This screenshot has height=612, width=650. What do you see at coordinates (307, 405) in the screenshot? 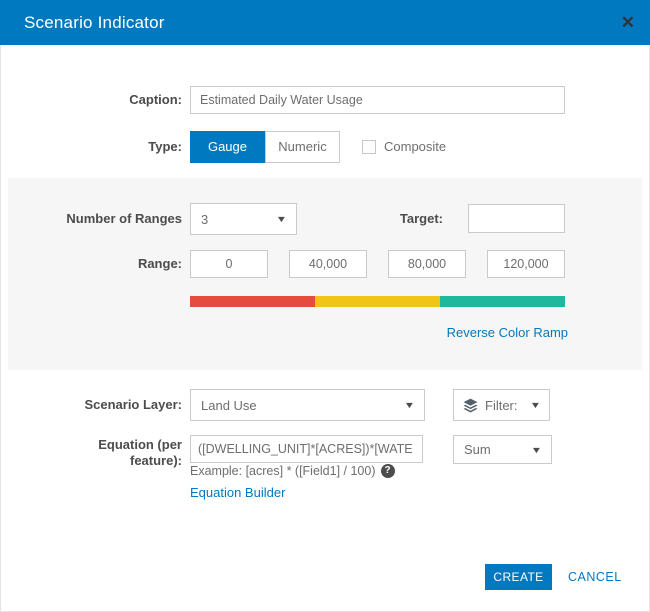
I see `scenario-layer-select: Land Use ▼` at bounding box center [307, 405].